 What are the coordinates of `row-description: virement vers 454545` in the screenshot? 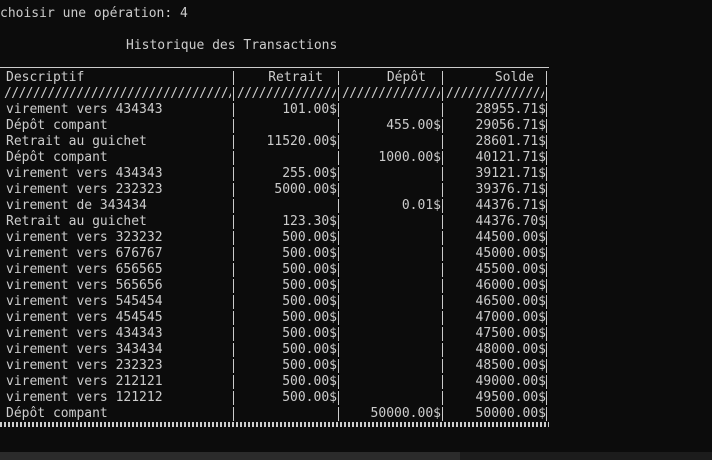 It's located at (84, 317).